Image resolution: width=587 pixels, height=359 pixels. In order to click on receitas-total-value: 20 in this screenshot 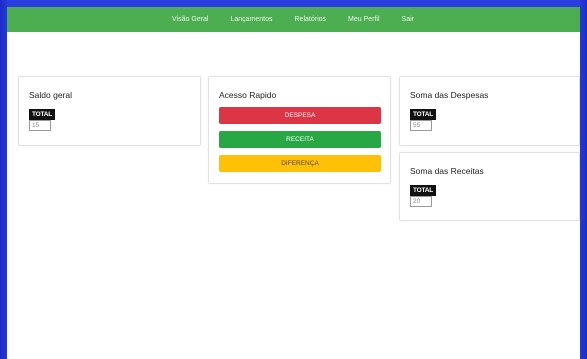, I will do `click(421, 201)`.